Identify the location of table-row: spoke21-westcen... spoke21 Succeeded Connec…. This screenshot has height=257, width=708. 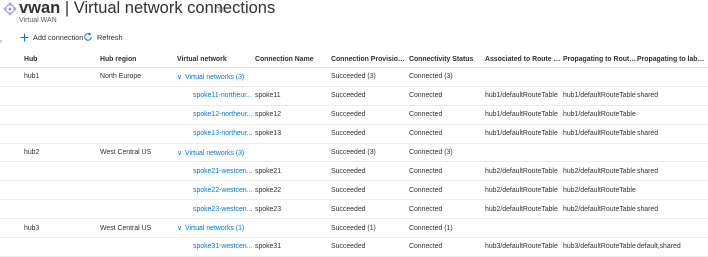
(354, 171).